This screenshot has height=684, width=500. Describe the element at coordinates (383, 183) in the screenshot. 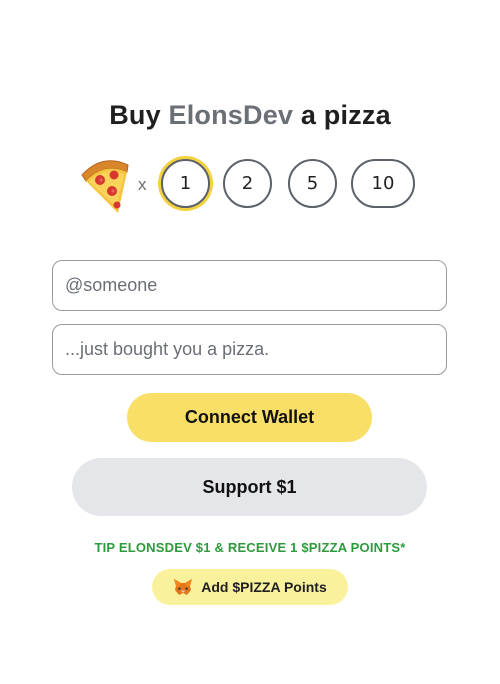

I see `quantity-option-10: 10` at that location.